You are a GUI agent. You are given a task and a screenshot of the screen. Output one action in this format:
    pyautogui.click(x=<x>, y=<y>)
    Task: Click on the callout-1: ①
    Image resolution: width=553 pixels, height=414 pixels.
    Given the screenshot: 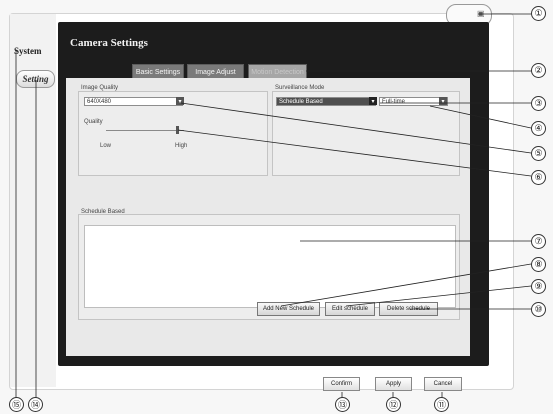 What is the action you would take?
    pyautogui.click(x=538, y=13)
    